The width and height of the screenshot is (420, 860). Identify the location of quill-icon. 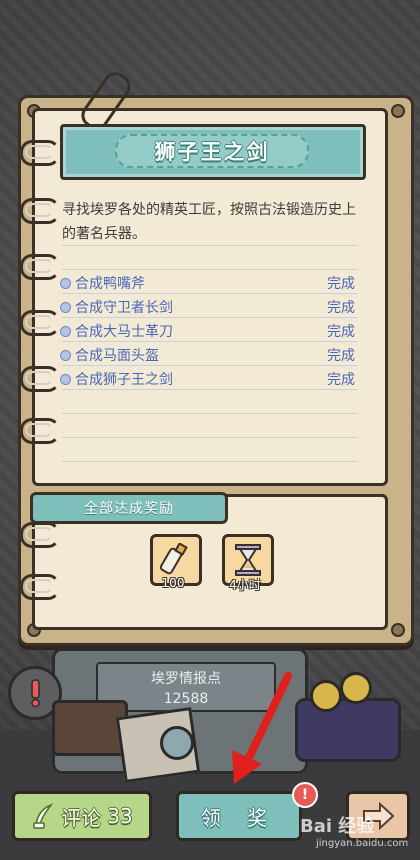
(43, 816).